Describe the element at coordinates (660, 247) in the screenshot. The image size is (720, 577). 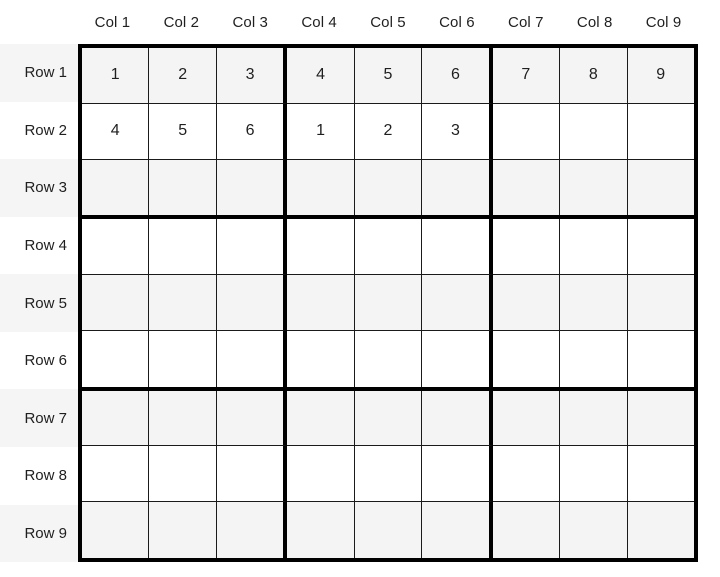
I see `cell-r4c9` at that location.